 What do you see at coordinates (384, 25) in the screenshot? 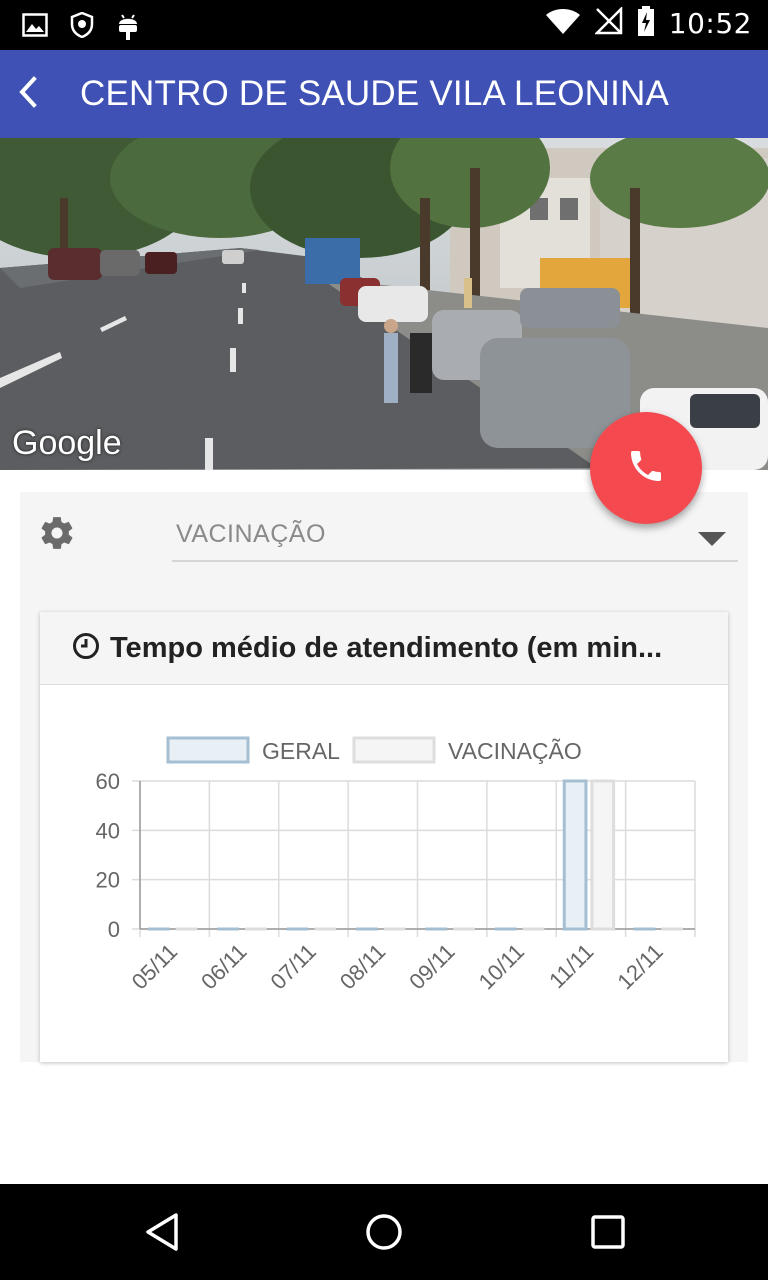
I see `status-bar: 10:52` at bounding box center [384, 25].